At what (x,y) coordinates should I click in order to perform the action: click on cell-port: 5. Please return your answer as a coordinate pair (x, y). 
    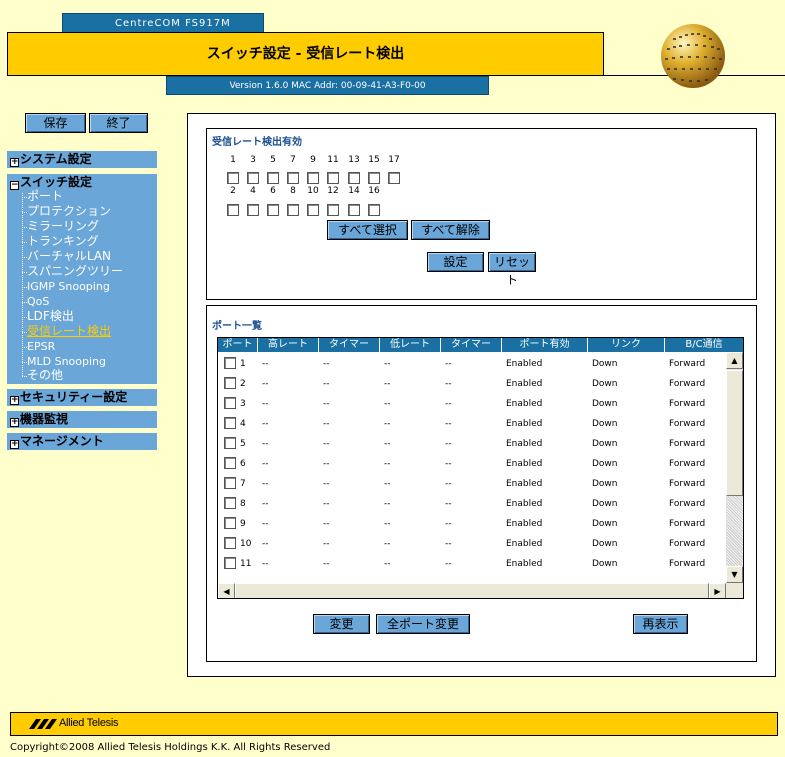
    Looking at the image, I should click on (243, 444).